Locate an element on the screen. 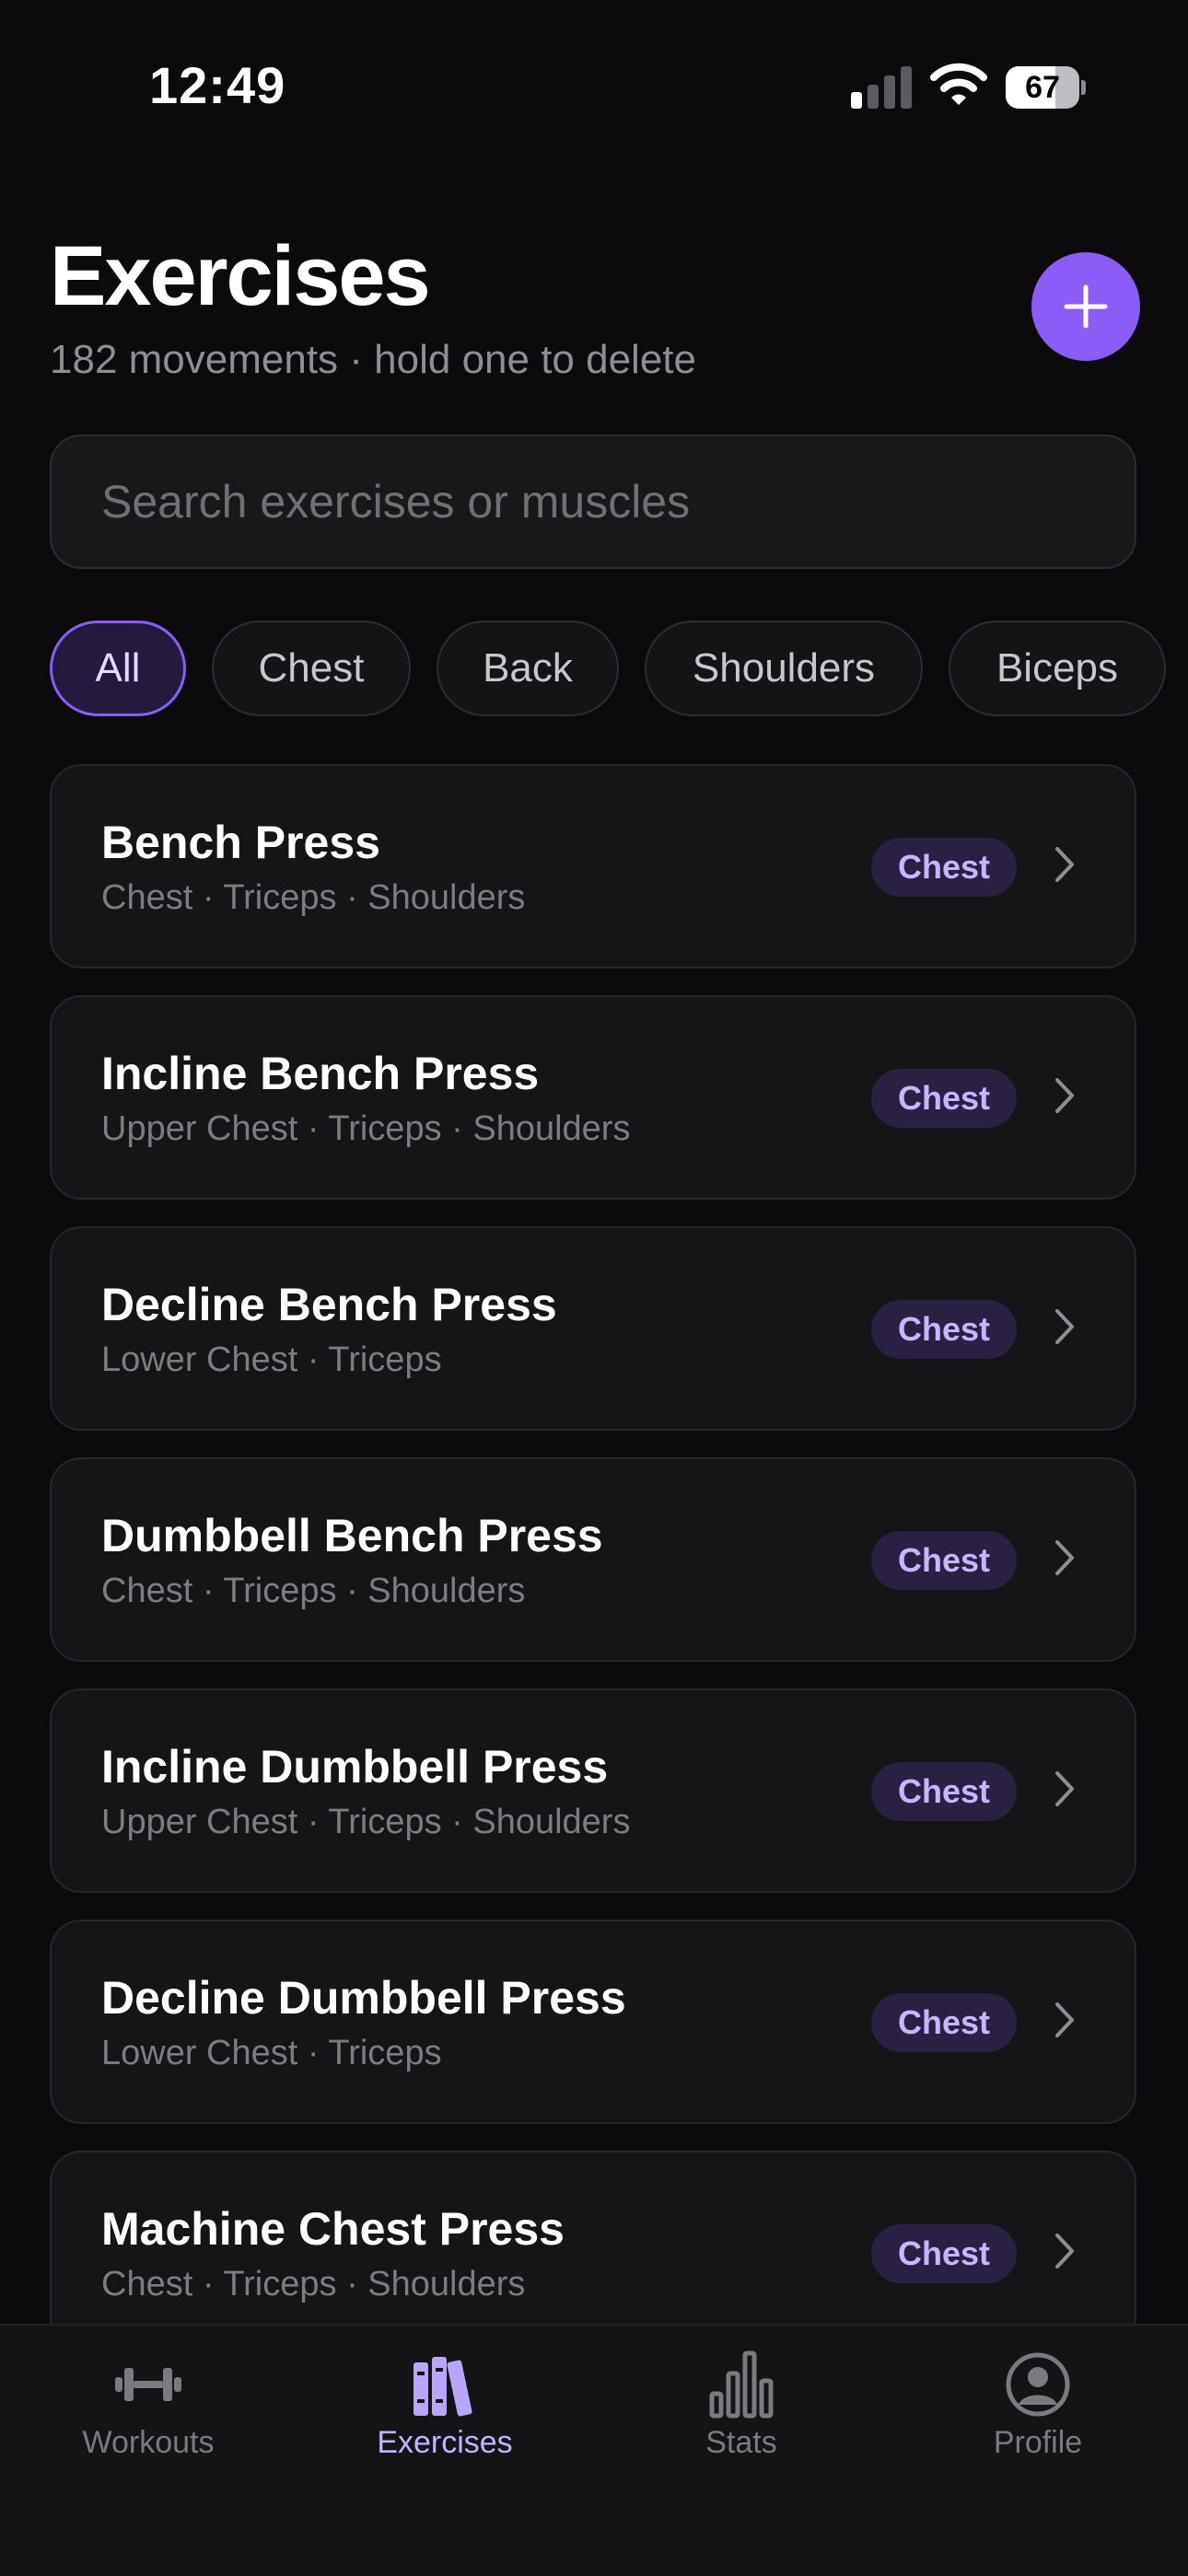 The width and height of the screenshot is (1188, 2576). plus-icon is located at coordinates (1086, 306).